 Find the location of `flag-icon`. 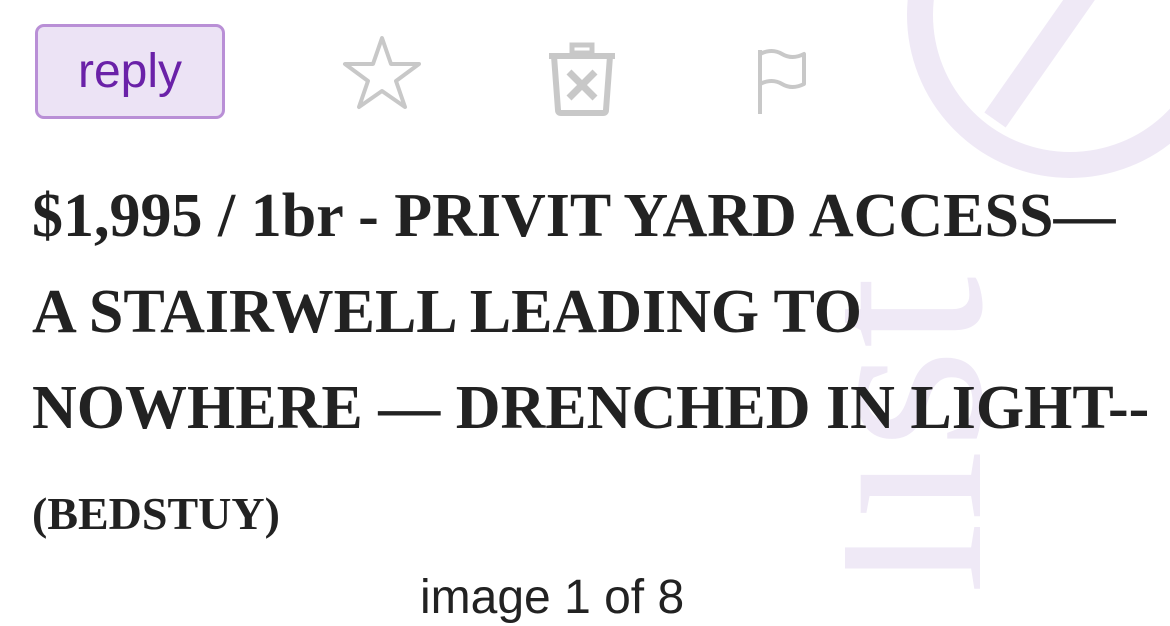

flag-icon is located at coordinates (780, 82).